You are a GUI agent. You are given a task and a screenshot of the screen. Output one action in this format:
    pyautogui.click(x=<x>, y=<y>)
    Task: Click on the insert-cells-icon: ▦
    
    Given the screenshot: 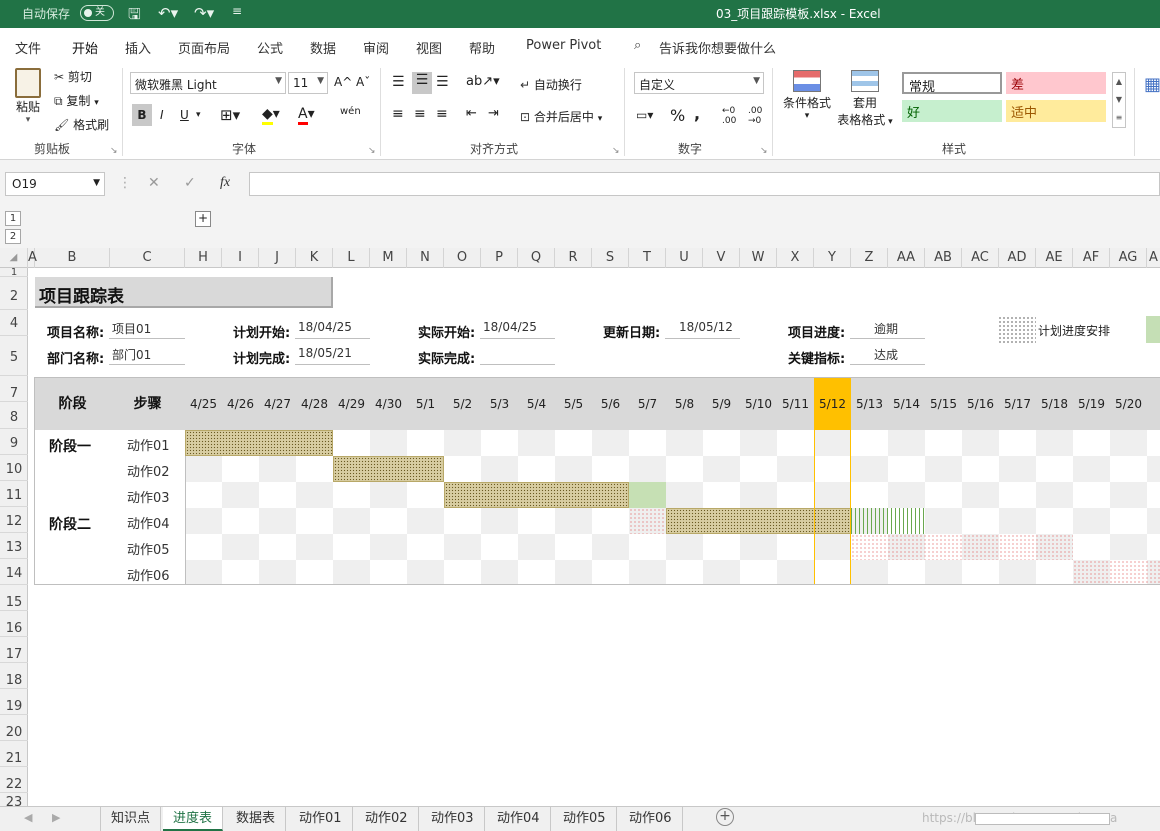 What is the action you would take?
    pyautogui.click(x=1152, y=84)
    